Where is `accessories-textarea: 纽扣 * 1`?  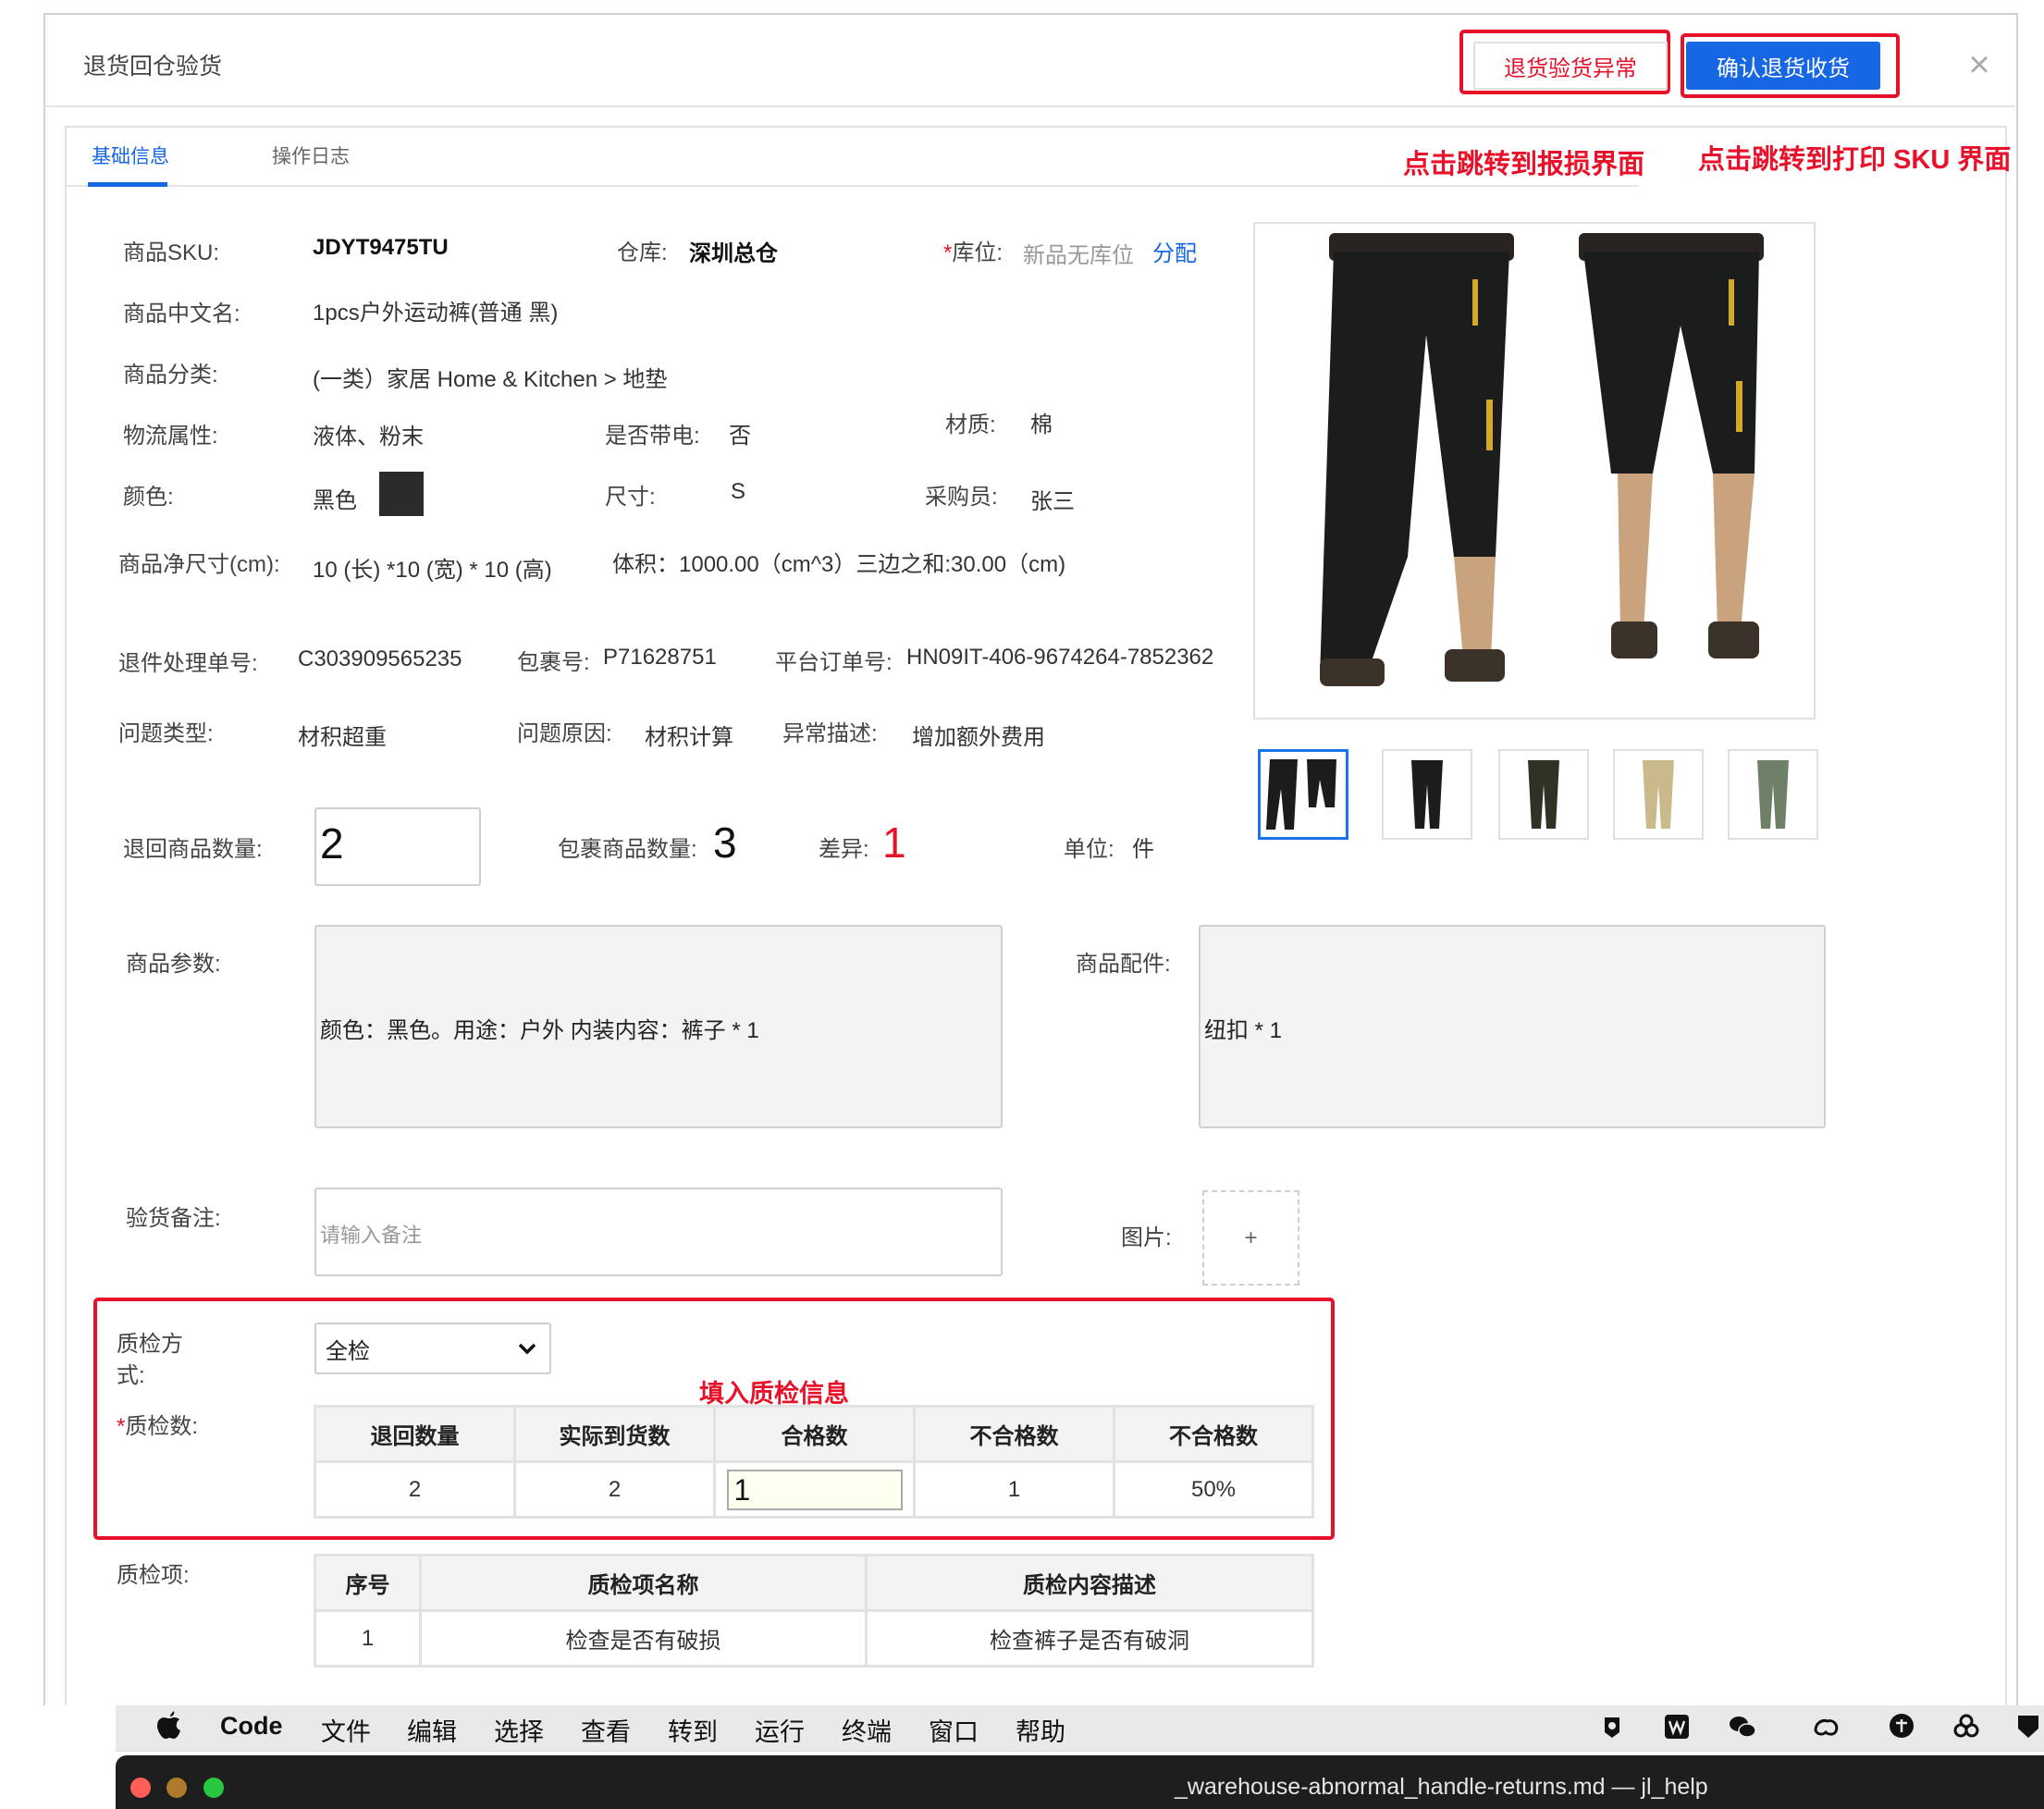 accessories-textarea: 纽扣 * 1 is located at coordinates (1512, 1026).